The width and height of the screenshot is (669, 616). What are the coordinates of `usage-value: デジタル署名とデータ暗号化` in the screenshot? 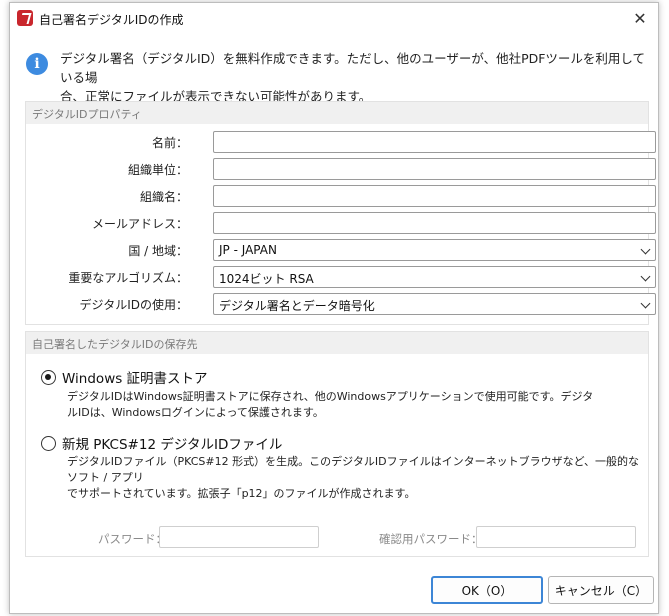 It's located at (297, 306).